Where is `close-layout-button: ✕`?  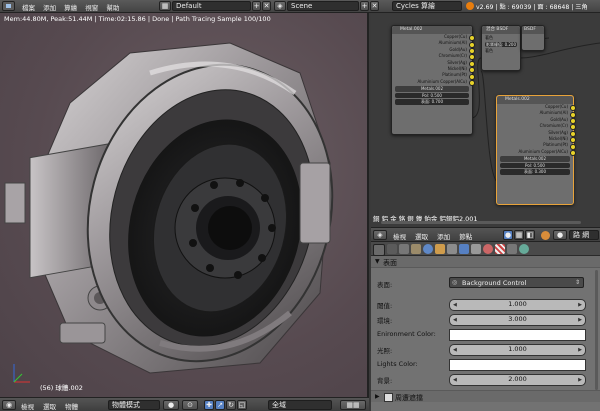 close-layout-button: ✕ is located at coordinates (266, 6).